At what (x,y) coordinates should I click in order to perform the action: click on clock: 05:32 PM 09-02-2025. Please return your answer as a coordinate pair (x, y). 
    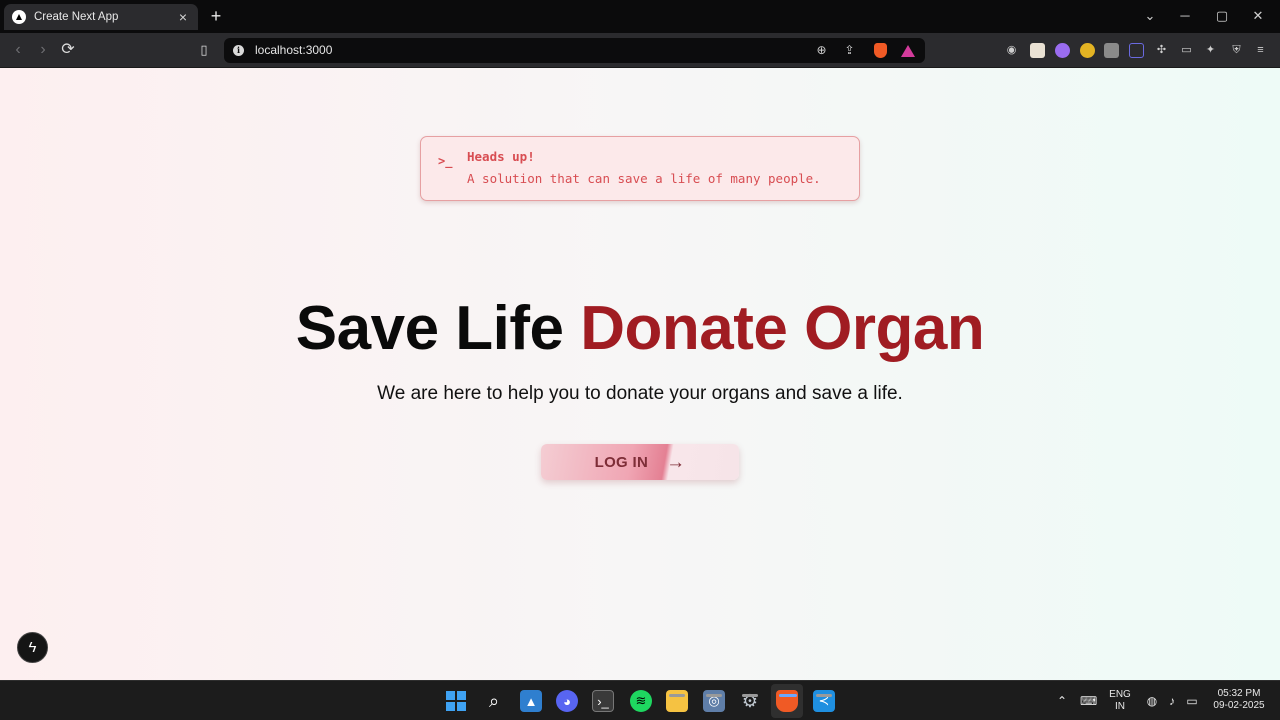
    Looking at the image, I should click on (1239, 700).